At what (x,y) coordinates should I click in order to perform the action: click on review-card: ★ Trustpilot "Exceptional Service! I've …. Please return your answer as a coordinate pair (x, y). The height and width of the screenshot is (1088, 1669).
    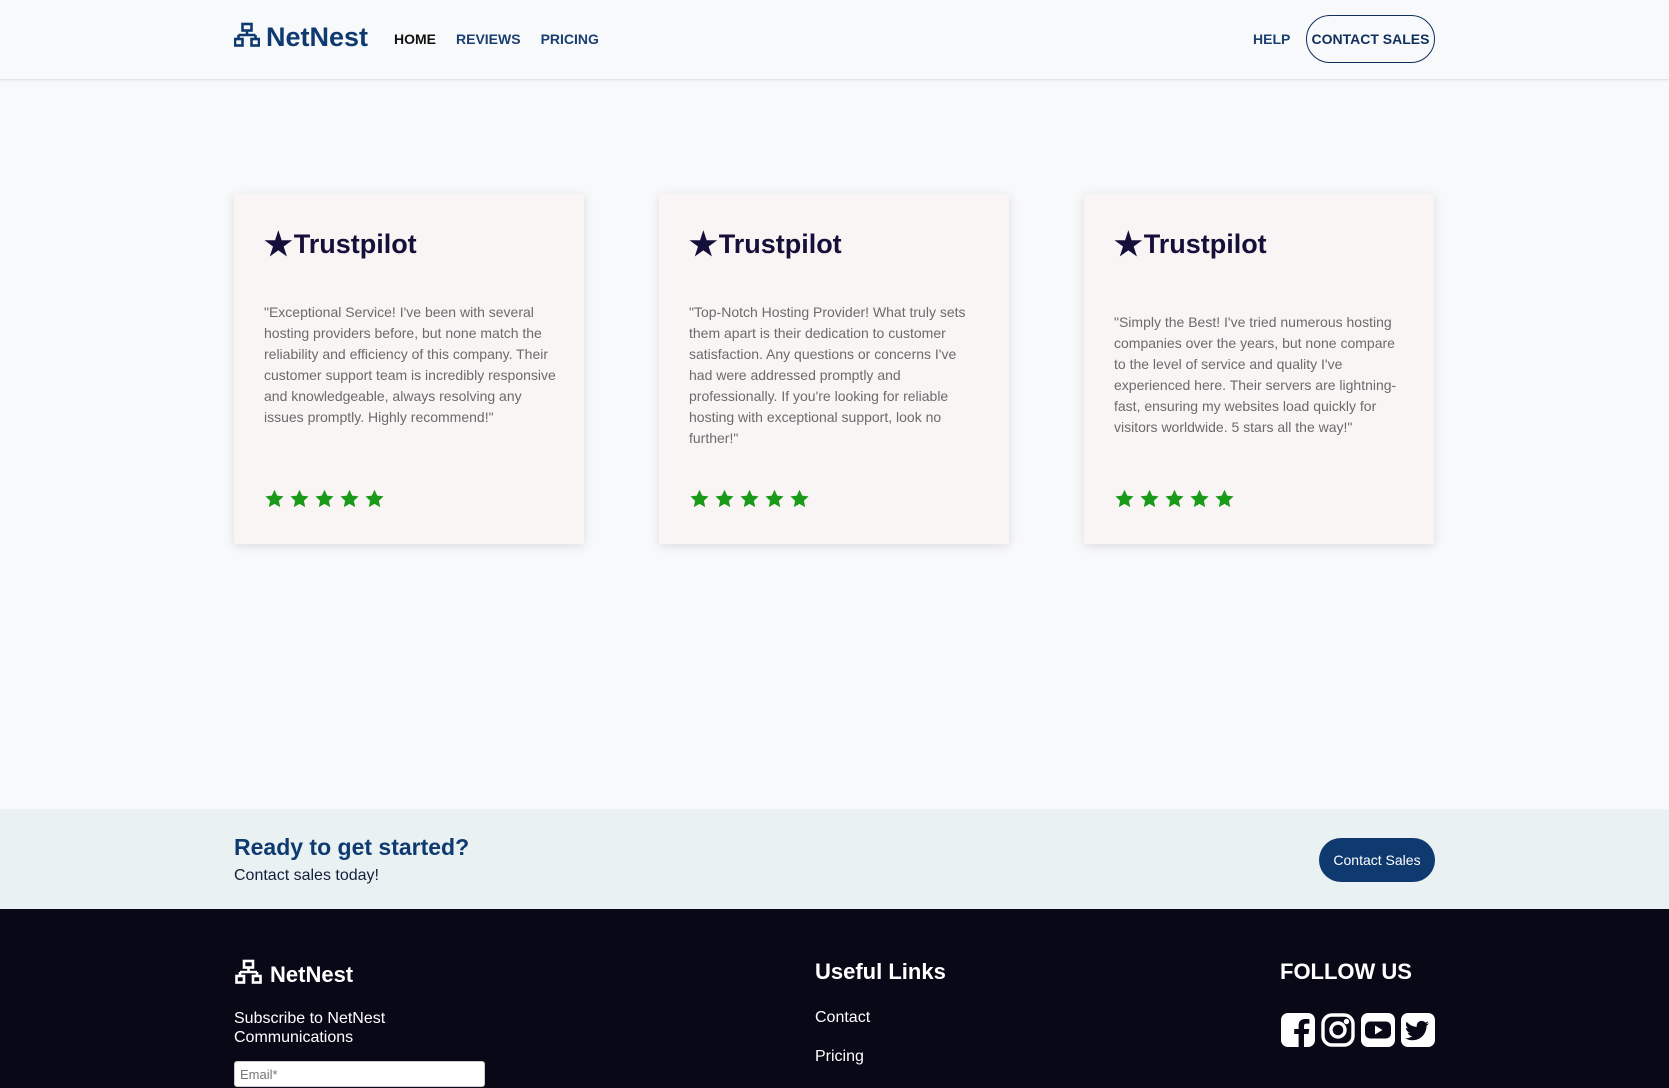
    Looking at the image, I should click on (409, 369).